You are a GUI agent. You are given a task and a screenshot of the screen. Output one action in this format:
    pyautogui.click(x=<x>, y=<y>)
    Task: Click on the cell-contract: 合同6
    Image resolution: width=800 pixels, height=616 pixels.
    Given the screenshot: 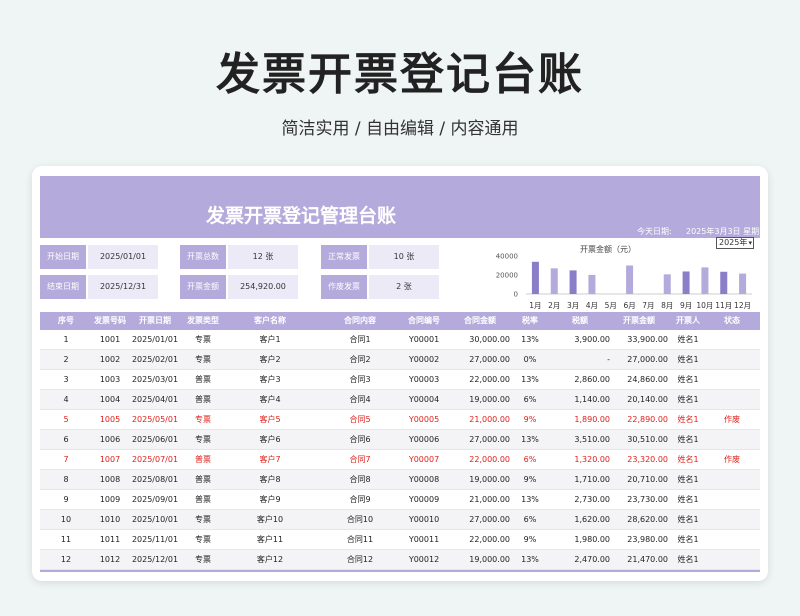 What is the action you would take?
    pyautogui.click(x=360, y=439)
    